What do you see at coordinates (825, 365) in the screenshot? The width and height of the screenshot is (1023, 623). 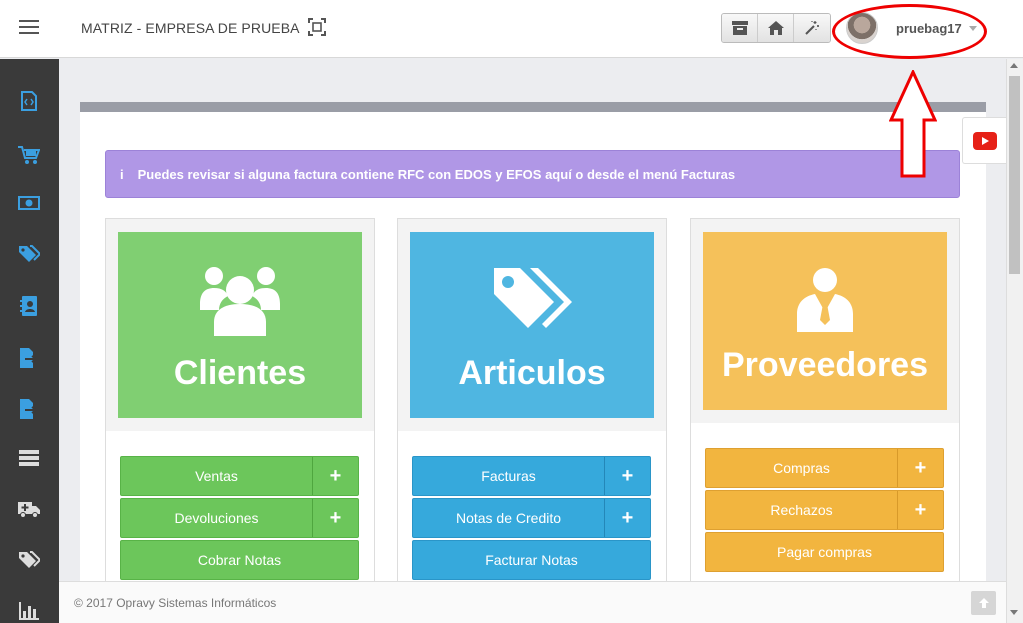 I see `proveedores-title: Proveedores` at bounding box center [825, 365].